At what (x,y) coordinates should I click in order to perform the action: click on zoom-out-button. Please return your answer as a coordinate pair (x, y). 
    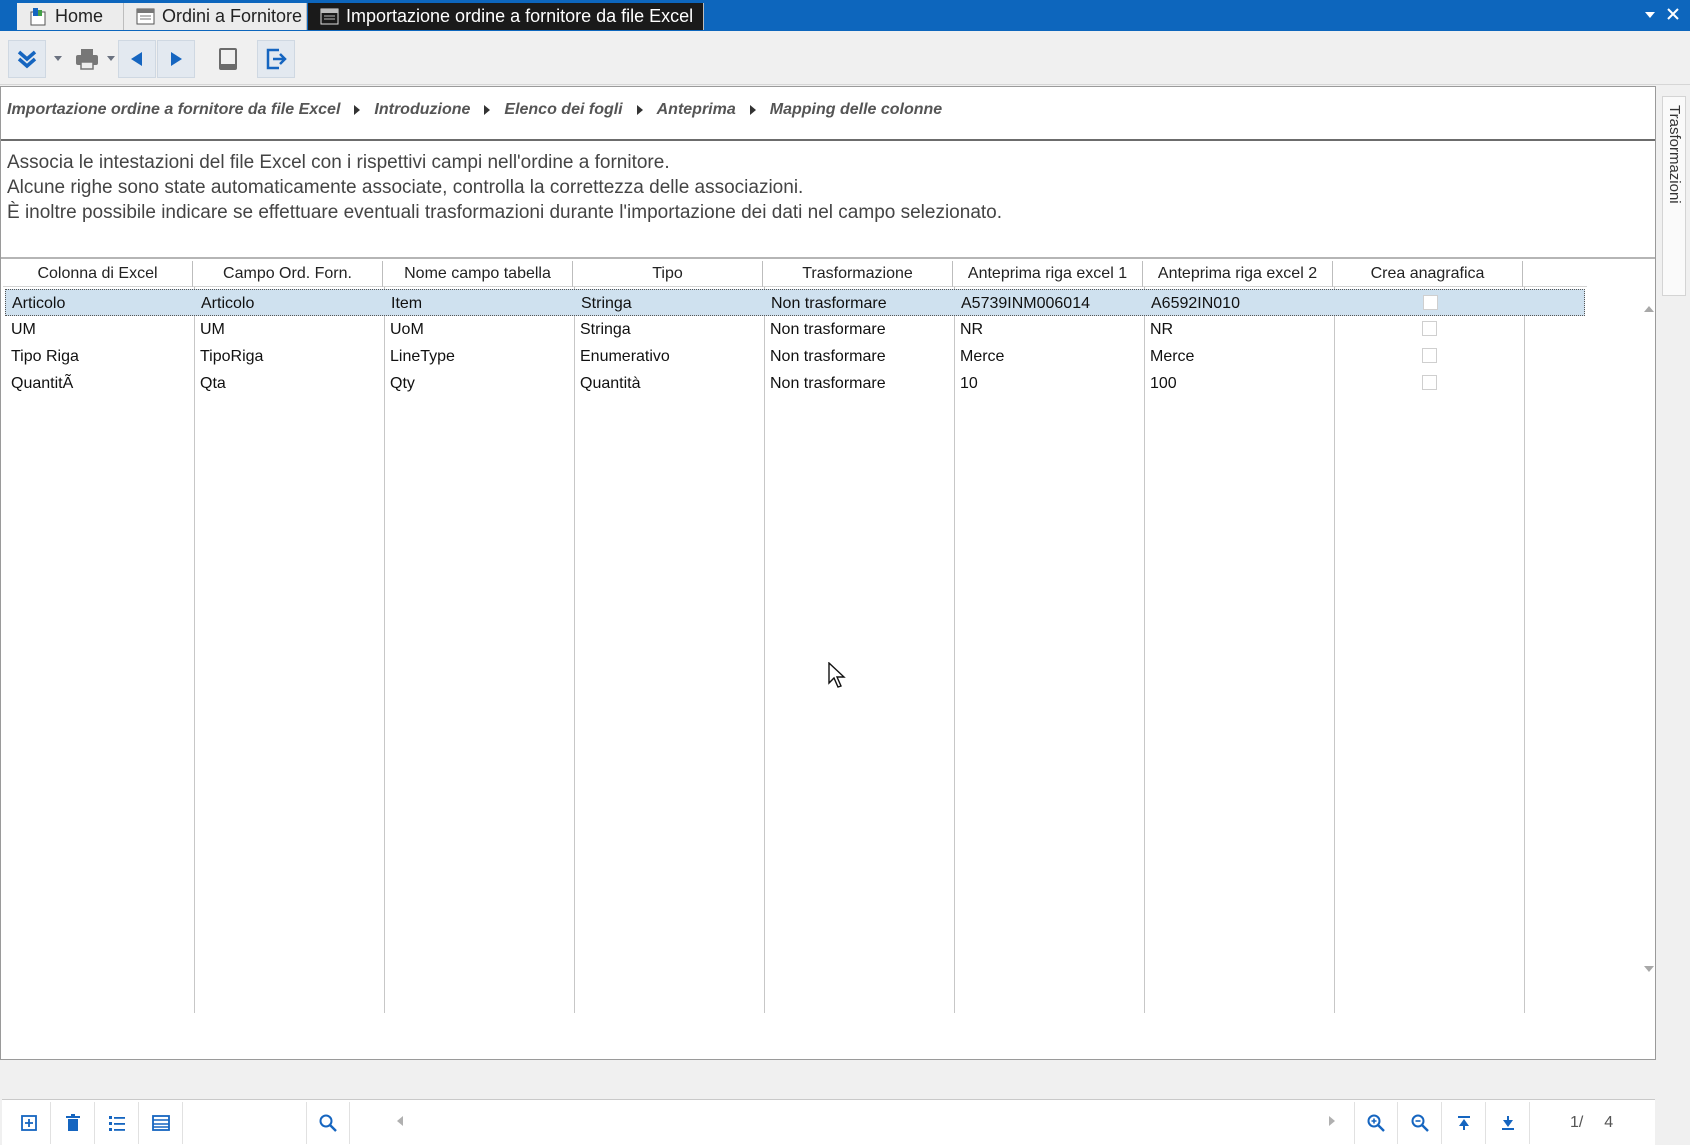
    Looking at the image, I should click on (1420, 1123).